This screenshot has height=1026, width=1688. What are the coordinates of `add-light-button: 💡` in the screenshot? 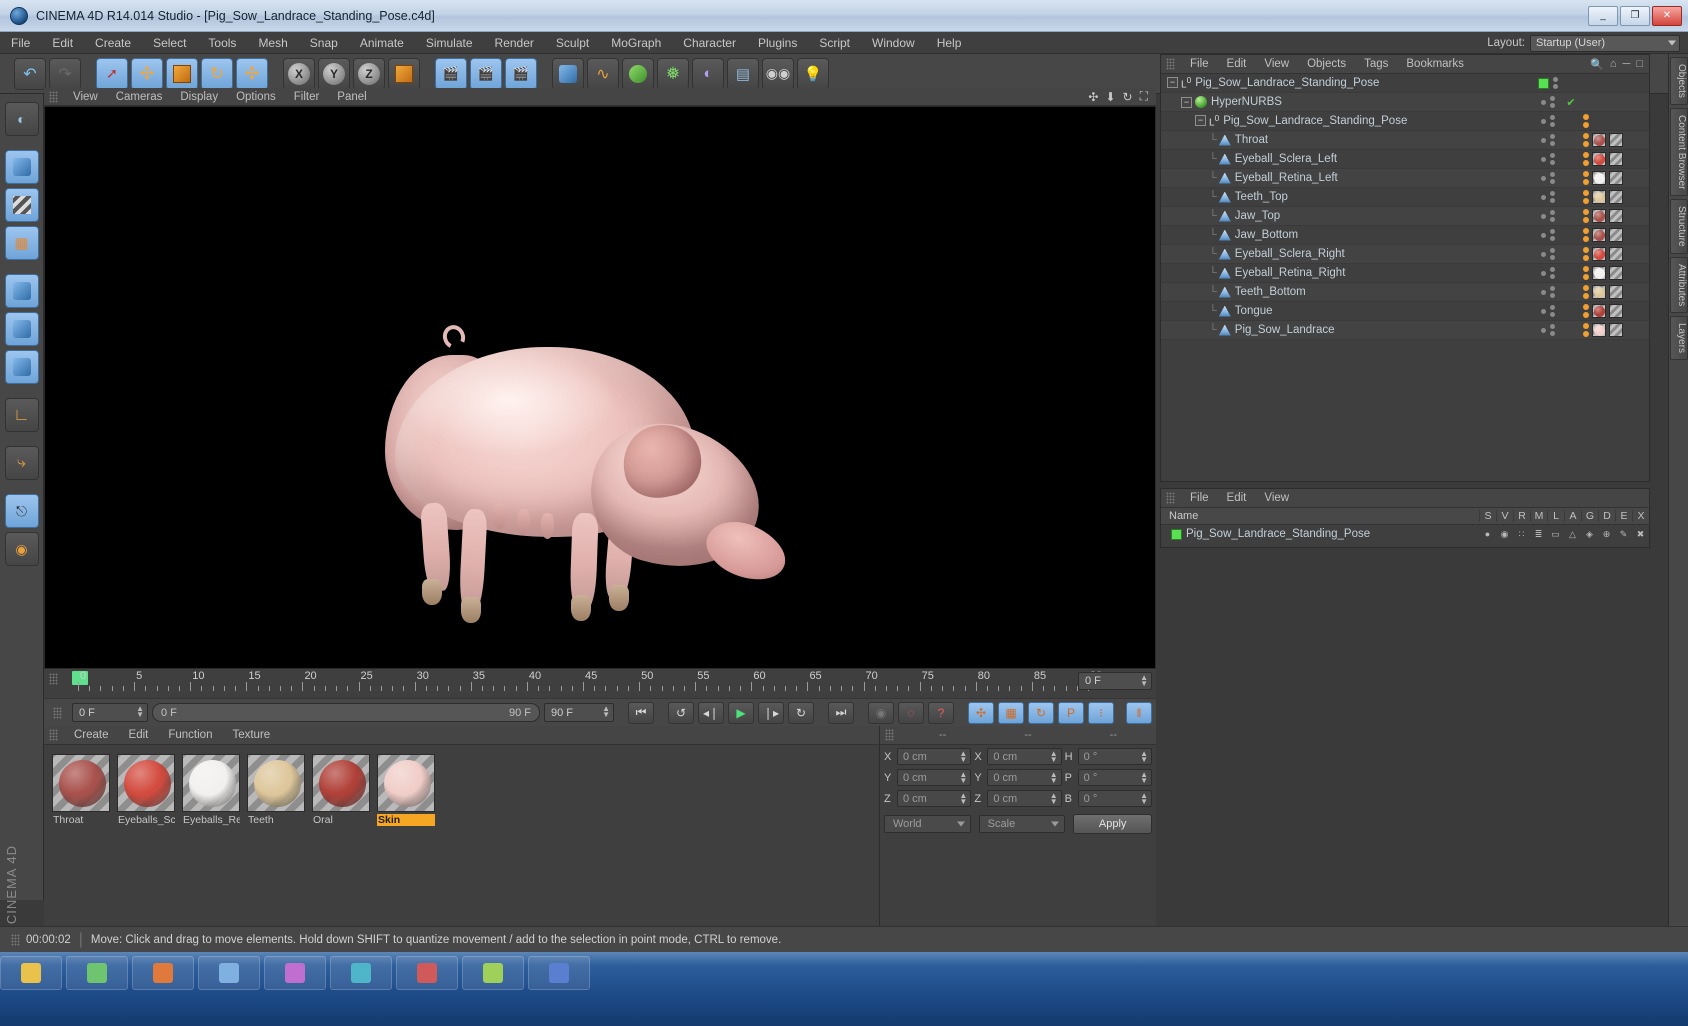 It's located at (813, 73).